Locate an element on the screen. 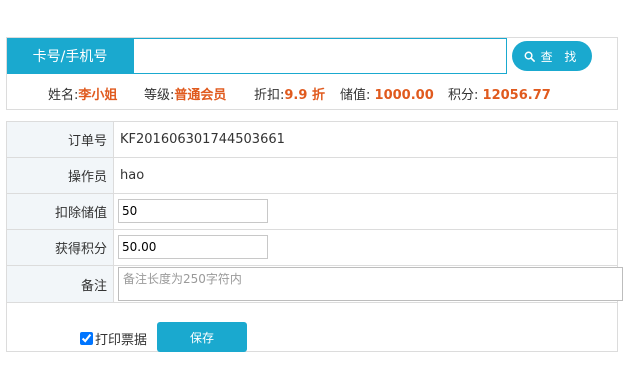 Image resolution: width=627 pixels, height=390 pixels. operator-value: hao is located at coordinates (132, 175).